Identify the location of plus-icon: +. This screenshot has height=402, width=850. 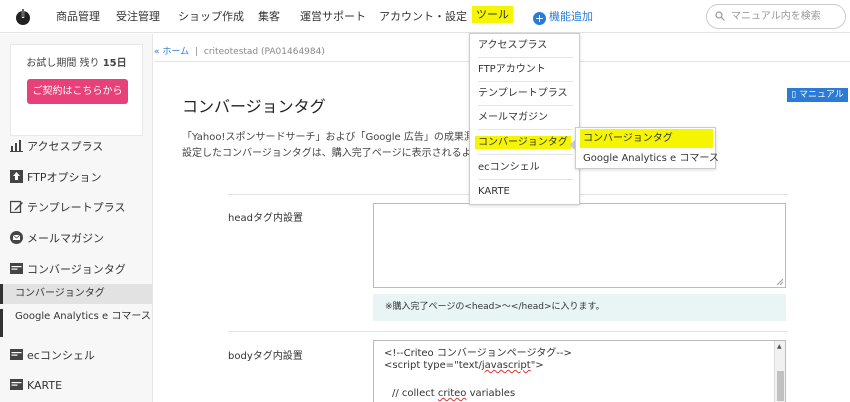
(539, 18).